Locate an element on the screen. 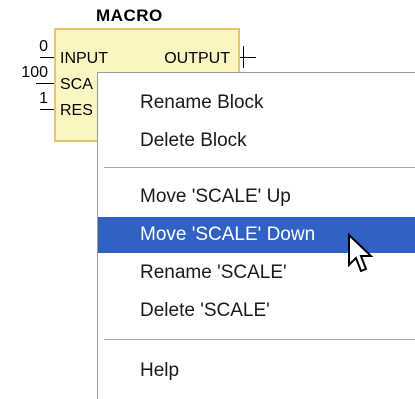 The image size is (415, 399). input-value-scale: 100 is located at coordinates (34, 72).